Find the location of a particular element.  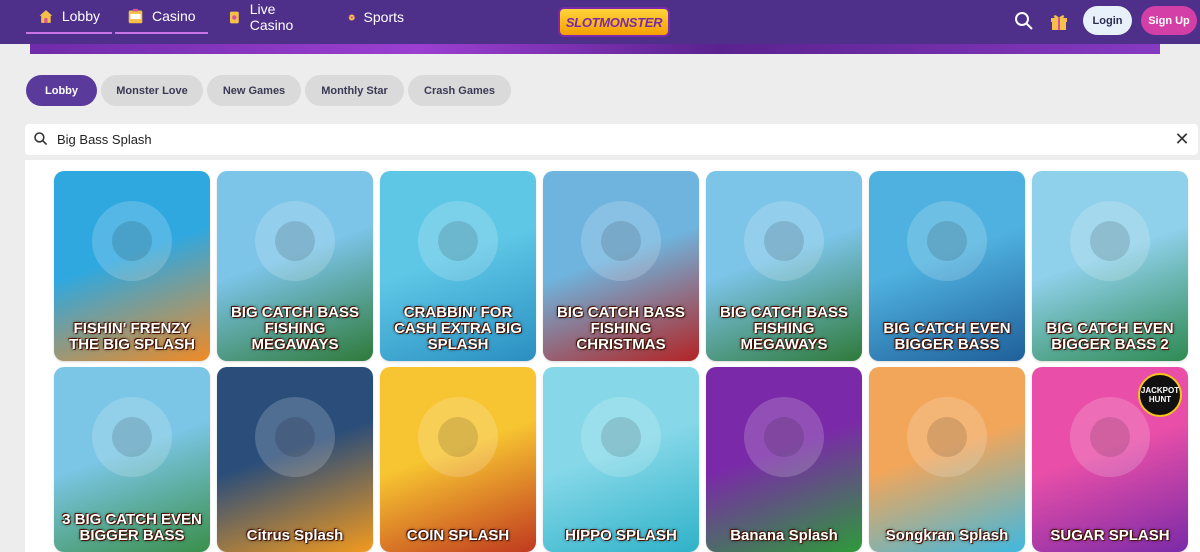

game-title: BIG CATCH EVEN BIGGER BASS is located at coordinates (947, 336).